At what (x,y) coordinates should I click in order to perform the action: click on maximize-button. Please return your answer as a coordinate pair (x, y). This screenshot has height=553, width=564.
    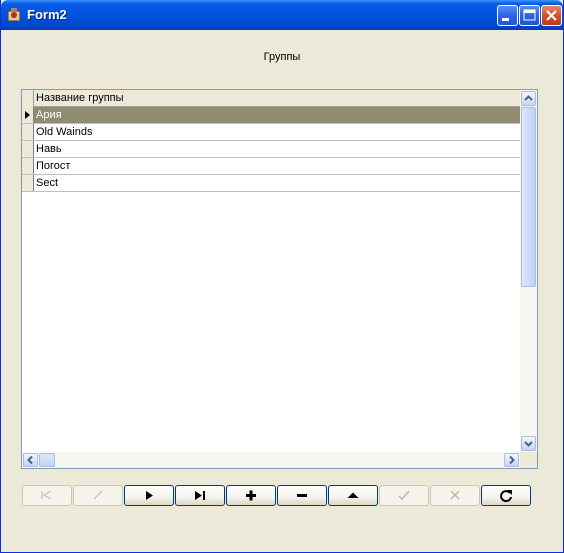
    Looking at the image, I should click on (529, 15).